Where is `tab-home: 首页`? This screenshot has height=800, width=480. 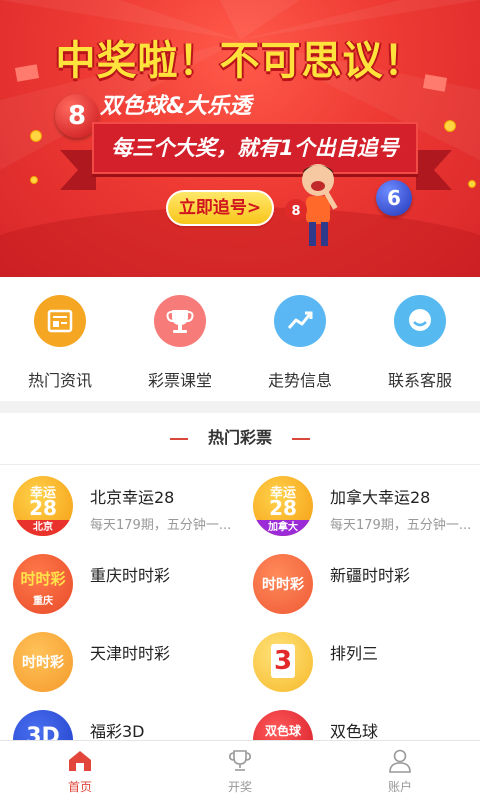 tab-home: 首页 is located at coordinates (80, 770).